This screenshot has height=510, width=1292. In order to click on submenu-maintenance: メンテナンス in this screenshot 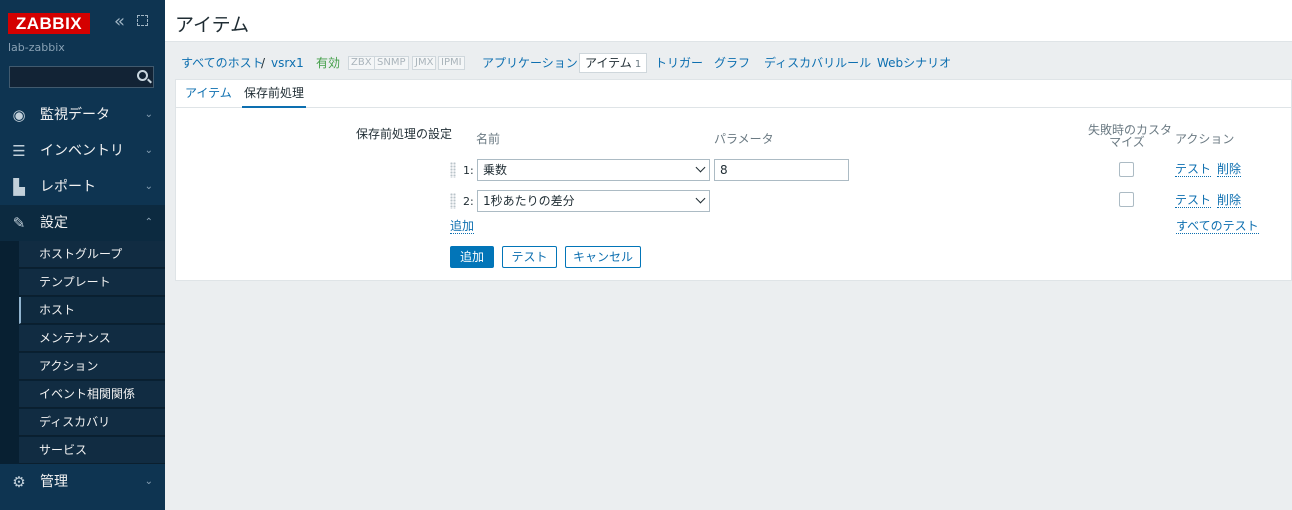, I will do `click(92, 338)`.